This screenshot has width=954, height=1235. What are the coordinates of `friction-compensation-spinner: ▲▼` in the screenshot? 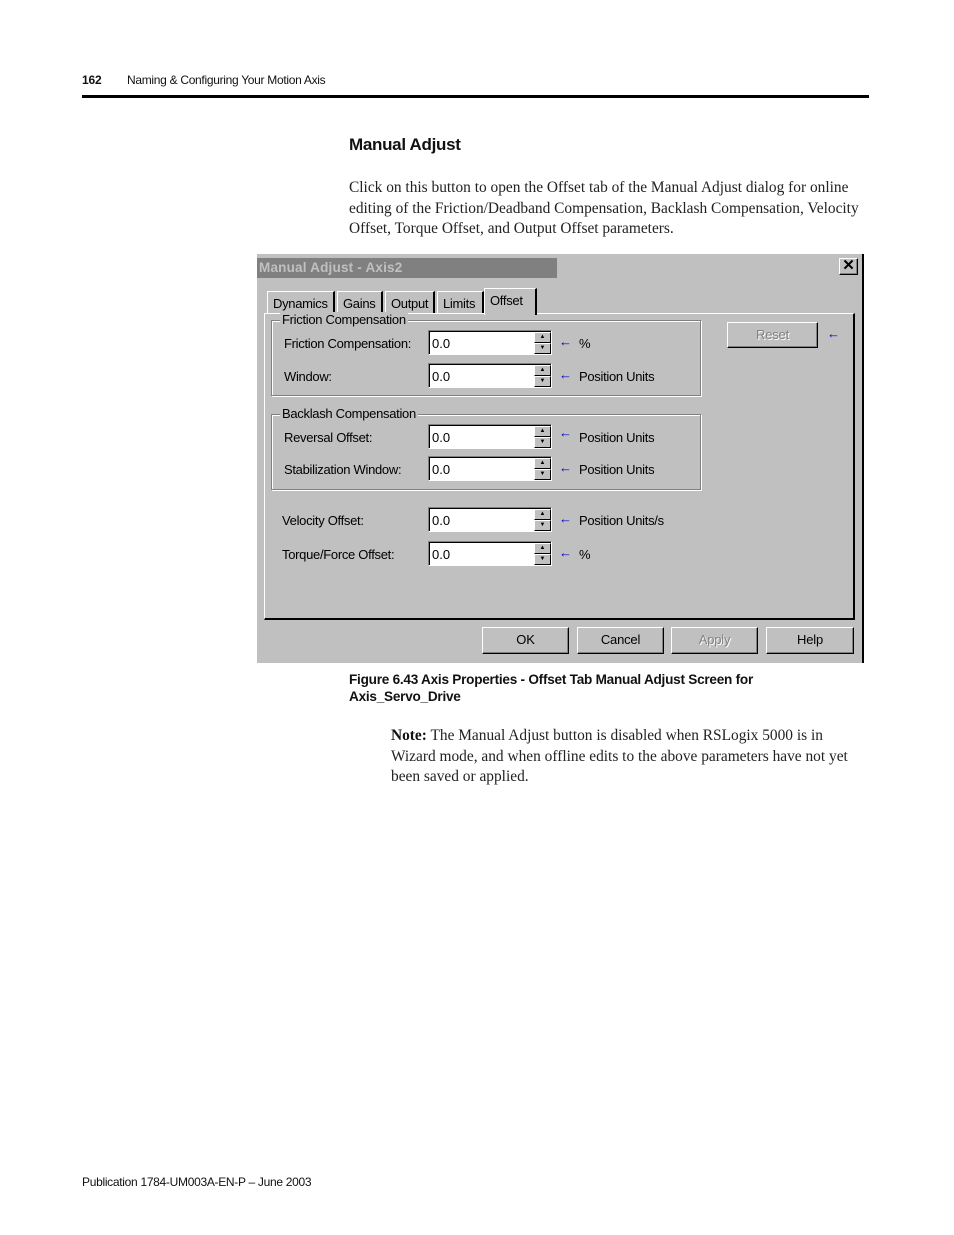 It's located at (490, 342).